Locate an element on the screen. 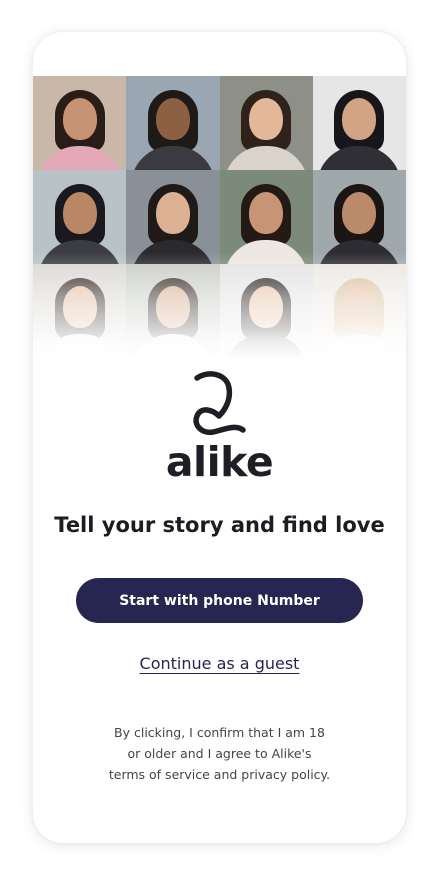  legal-line-2: or older and I agree to Alike's is located at coordinates (219, 753).